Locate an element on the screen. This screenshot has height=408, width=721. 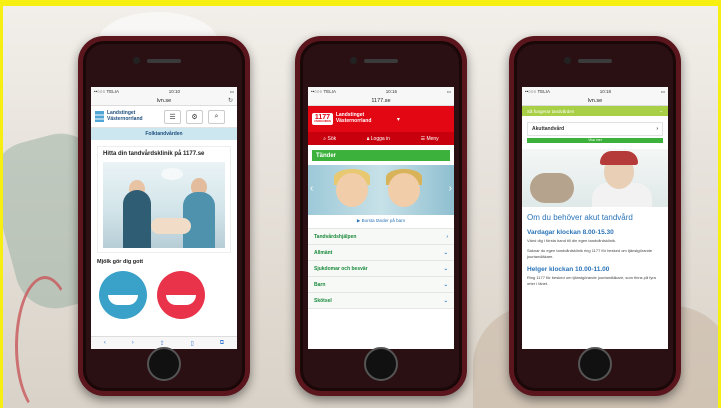
bookmarks-icon: ▯ is located at coordinates (192, 343).